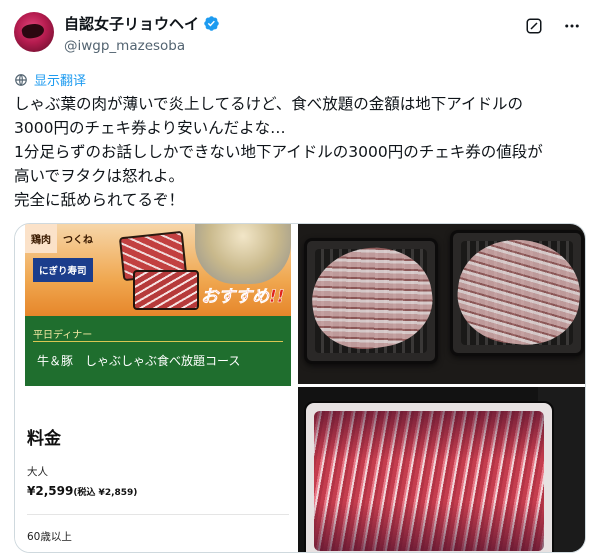 The width and height of the screenshot is (600, 553). Describe the element at coordinates (41, 238) in the screenshot. I see `menu-tab: 鶏肉` at that location.